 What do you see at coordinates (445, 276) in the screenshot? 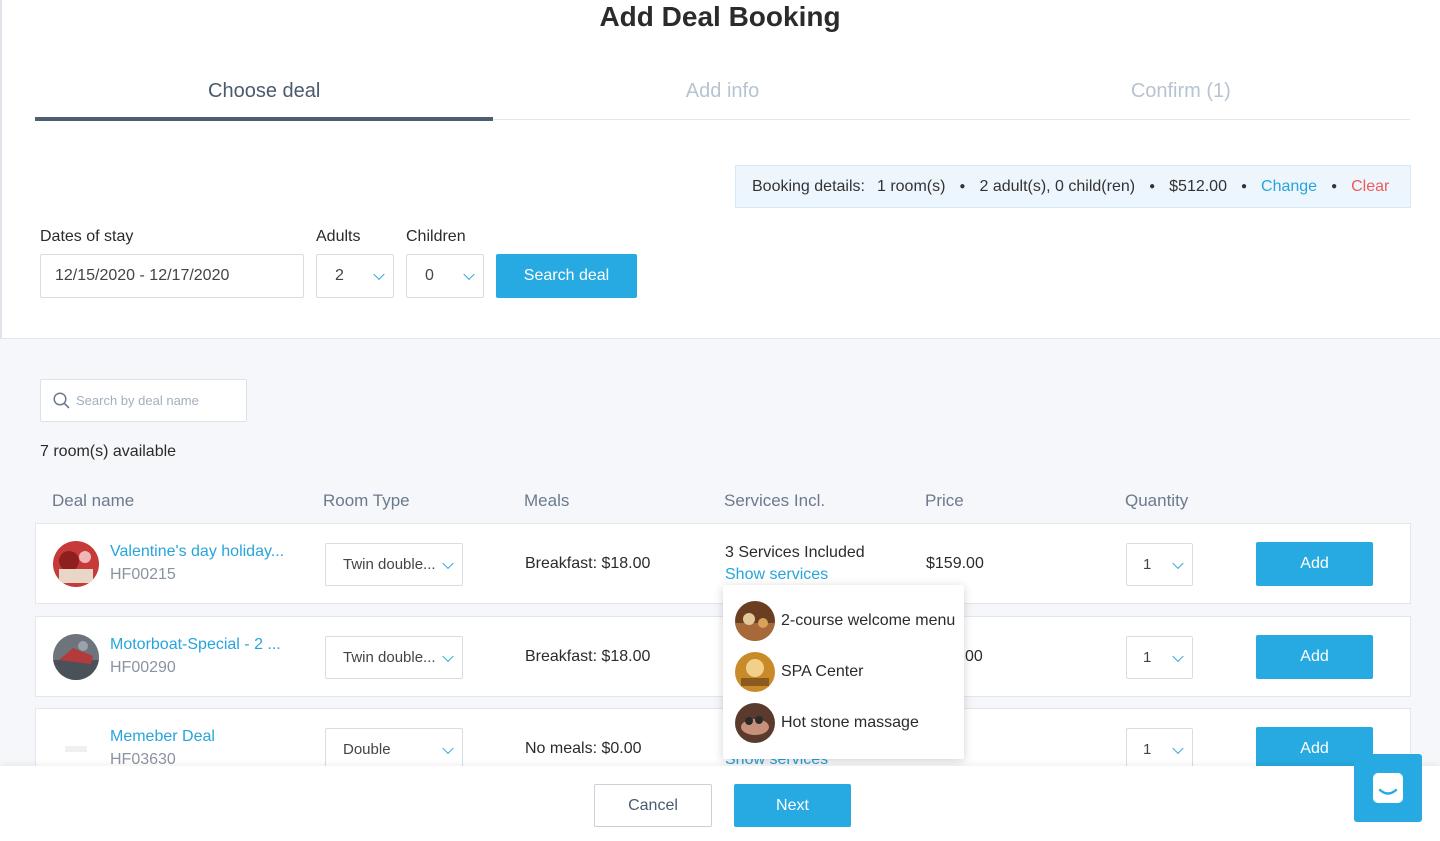
I see `children-select: 0` at bounding box center [445, 276].